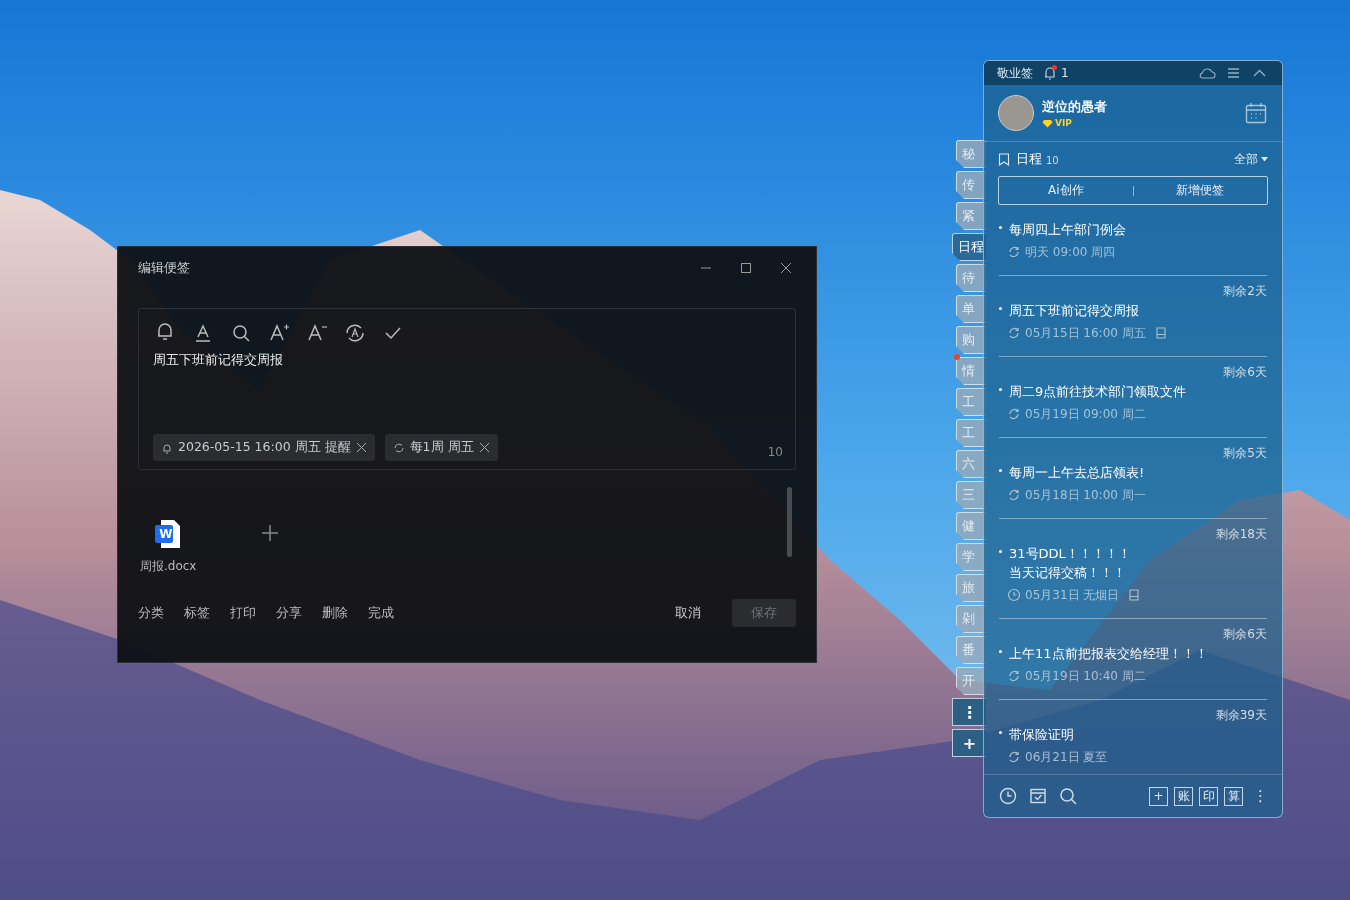  Describe the element at coordinates (1070, 553) in the screenshot. I see `schedule-title: 31号DDL！！！！！` at that location.